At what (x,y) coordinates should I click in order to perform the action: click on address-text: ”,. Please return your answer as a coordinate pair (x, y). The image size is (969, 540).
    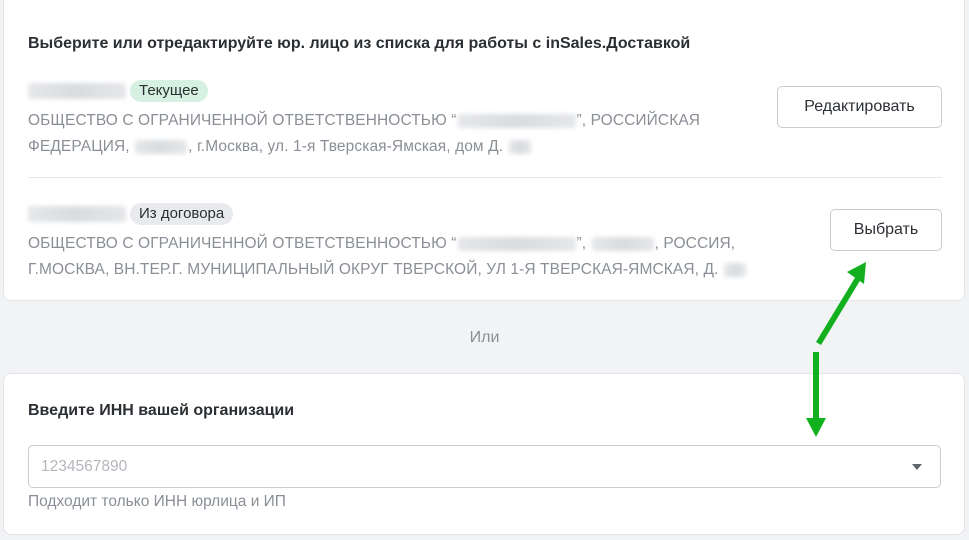
    Looking at the image, I should click on (583, 243).